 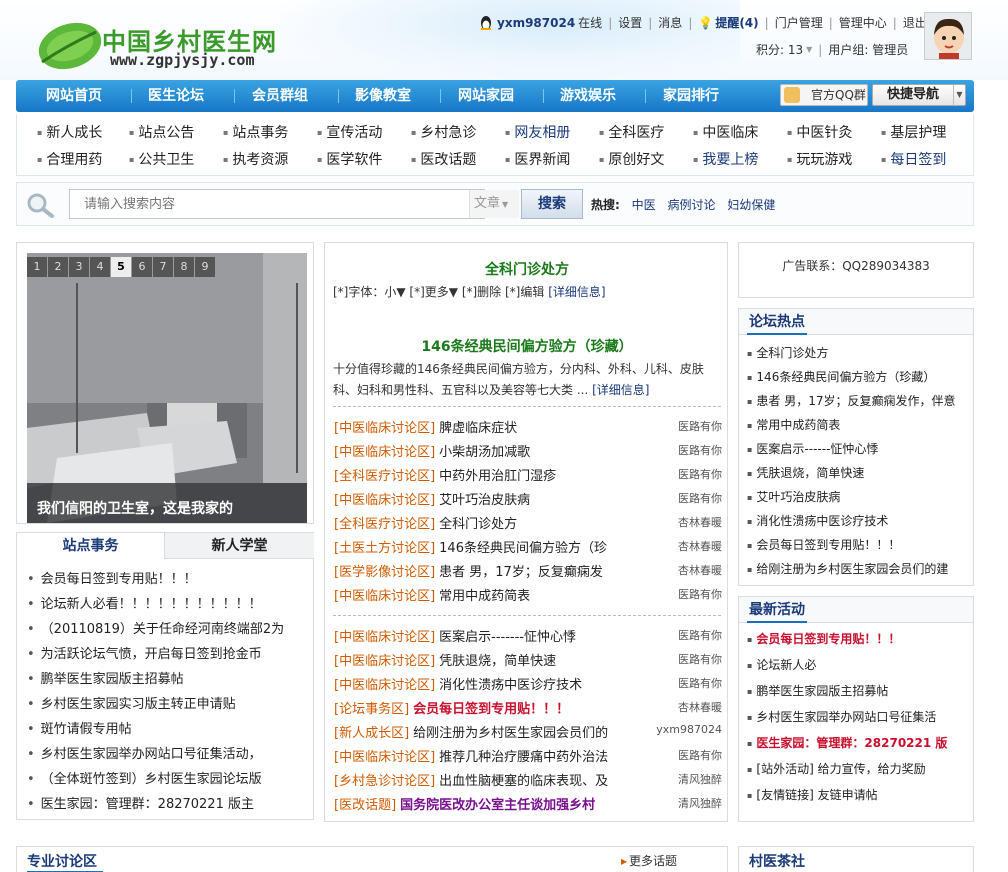 I want to click on thread-category: [新人成长区], so click(x=371, y=733).